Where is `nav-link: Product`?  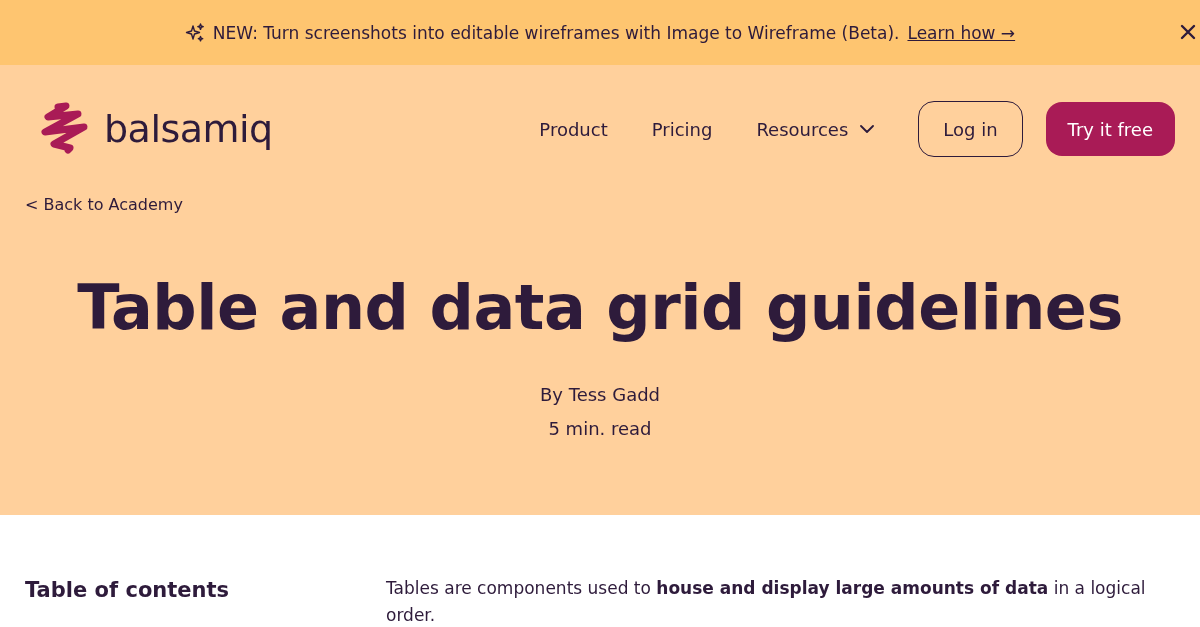
nav-link: Product is located at coordinates (573, 129).